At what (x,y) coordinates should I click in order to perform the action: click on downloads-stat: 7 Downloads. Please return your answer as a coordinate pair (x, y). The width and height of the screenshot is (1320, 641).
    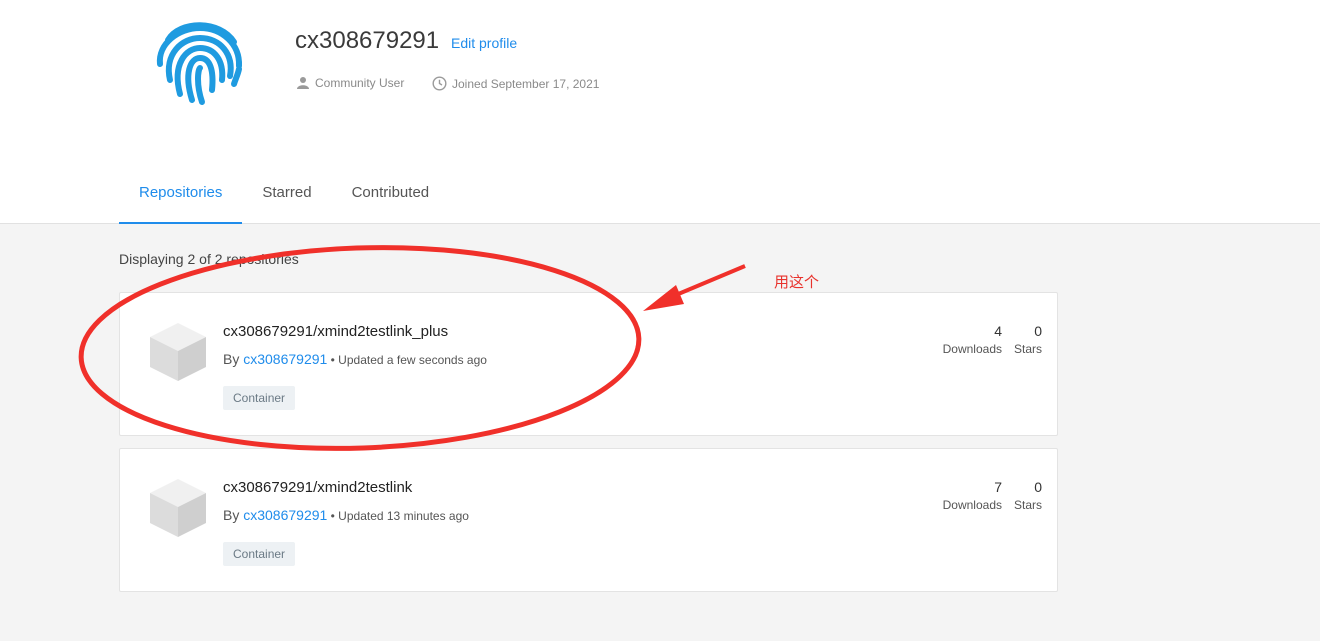
    Looking at the image, I should click on (972, 495).